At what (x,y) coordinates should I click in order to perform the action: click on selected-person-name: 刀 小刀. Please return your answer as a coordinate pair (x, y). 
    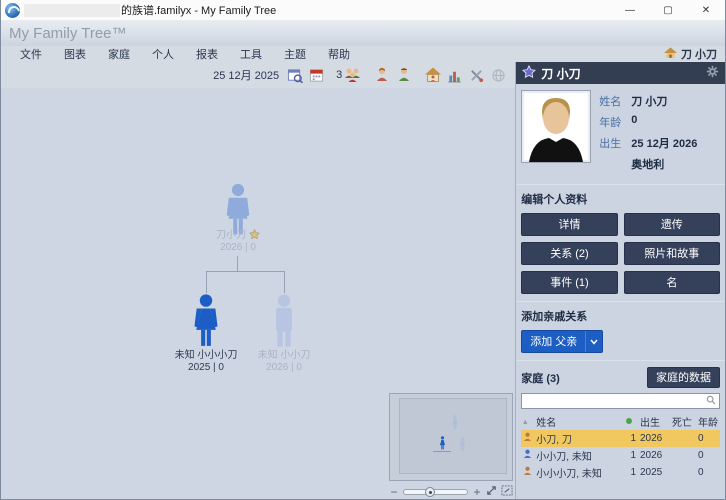
    Looking at the image, I should click on (561, 73).